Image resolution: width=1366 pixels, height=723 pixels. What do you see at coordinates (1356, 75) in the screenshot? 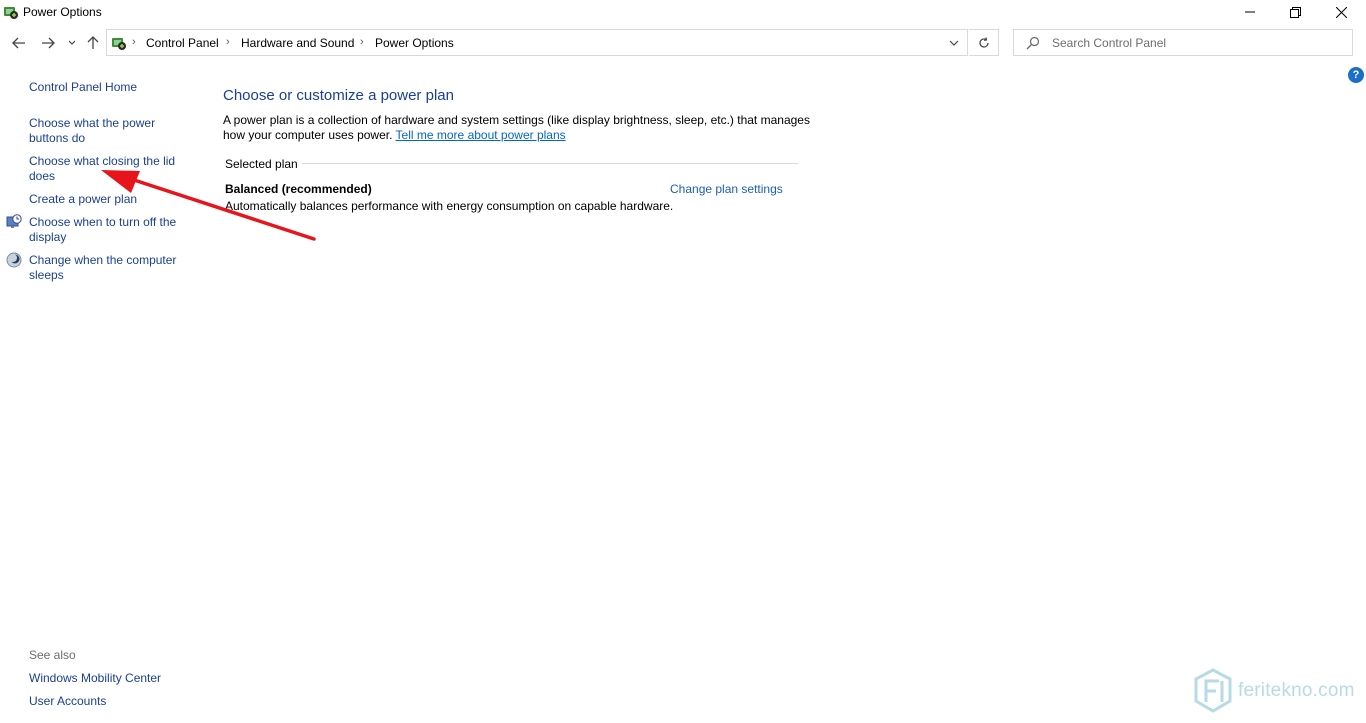
I see `help-icon: ?` at bounding box center [1356, 75].